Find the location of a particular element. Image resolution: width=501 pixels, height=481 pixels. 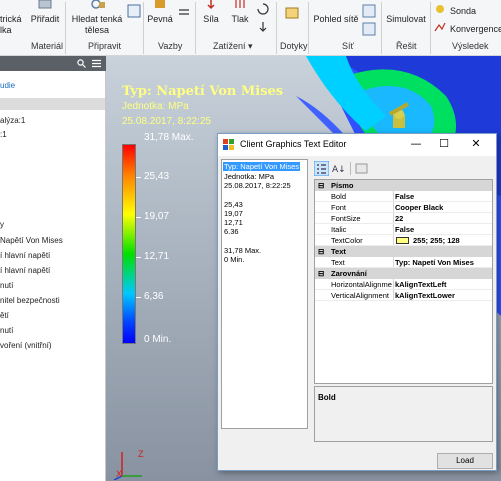

browser-item: voření (vnitřní) is located at coordinates (26, 345).